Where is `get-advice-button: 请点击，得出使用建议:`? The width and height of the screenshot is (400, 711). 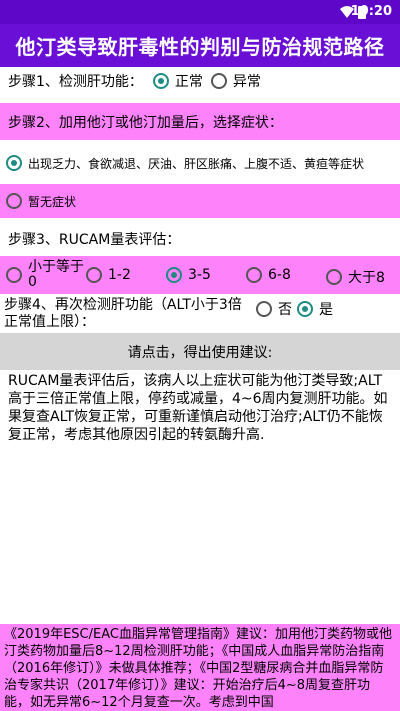
get-advice-button: 请点击，得出使用建议: is located at coordinates (200, 351).